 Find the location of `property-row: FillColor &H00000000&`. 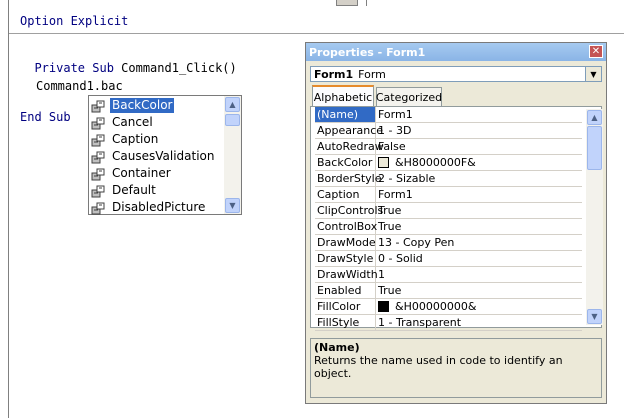

property-row: FillColor &H00000000& is located at coordinates (448, 307).